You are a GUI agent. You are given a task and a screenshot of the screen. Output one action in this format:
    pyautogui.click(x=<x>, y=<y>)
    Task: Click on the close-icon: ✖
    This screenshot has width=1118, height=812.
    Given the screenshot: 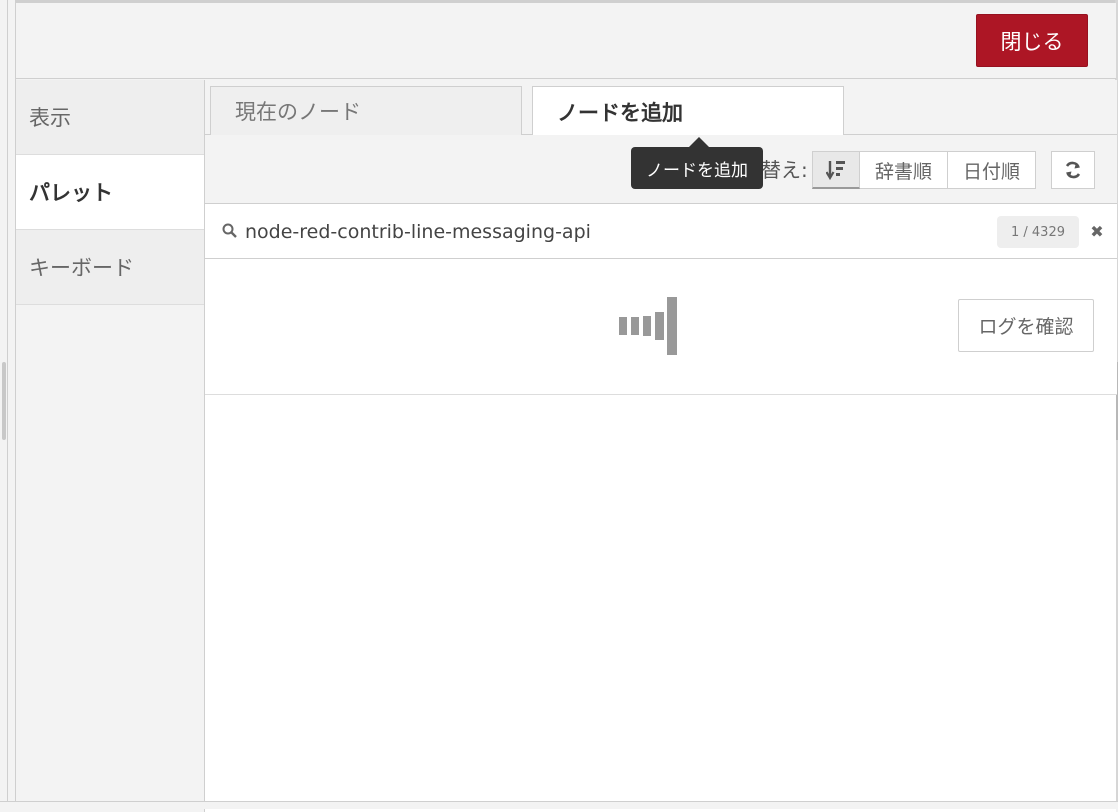 What is the action you would take?
    pyautogui.click(x=1097, y=231)
    